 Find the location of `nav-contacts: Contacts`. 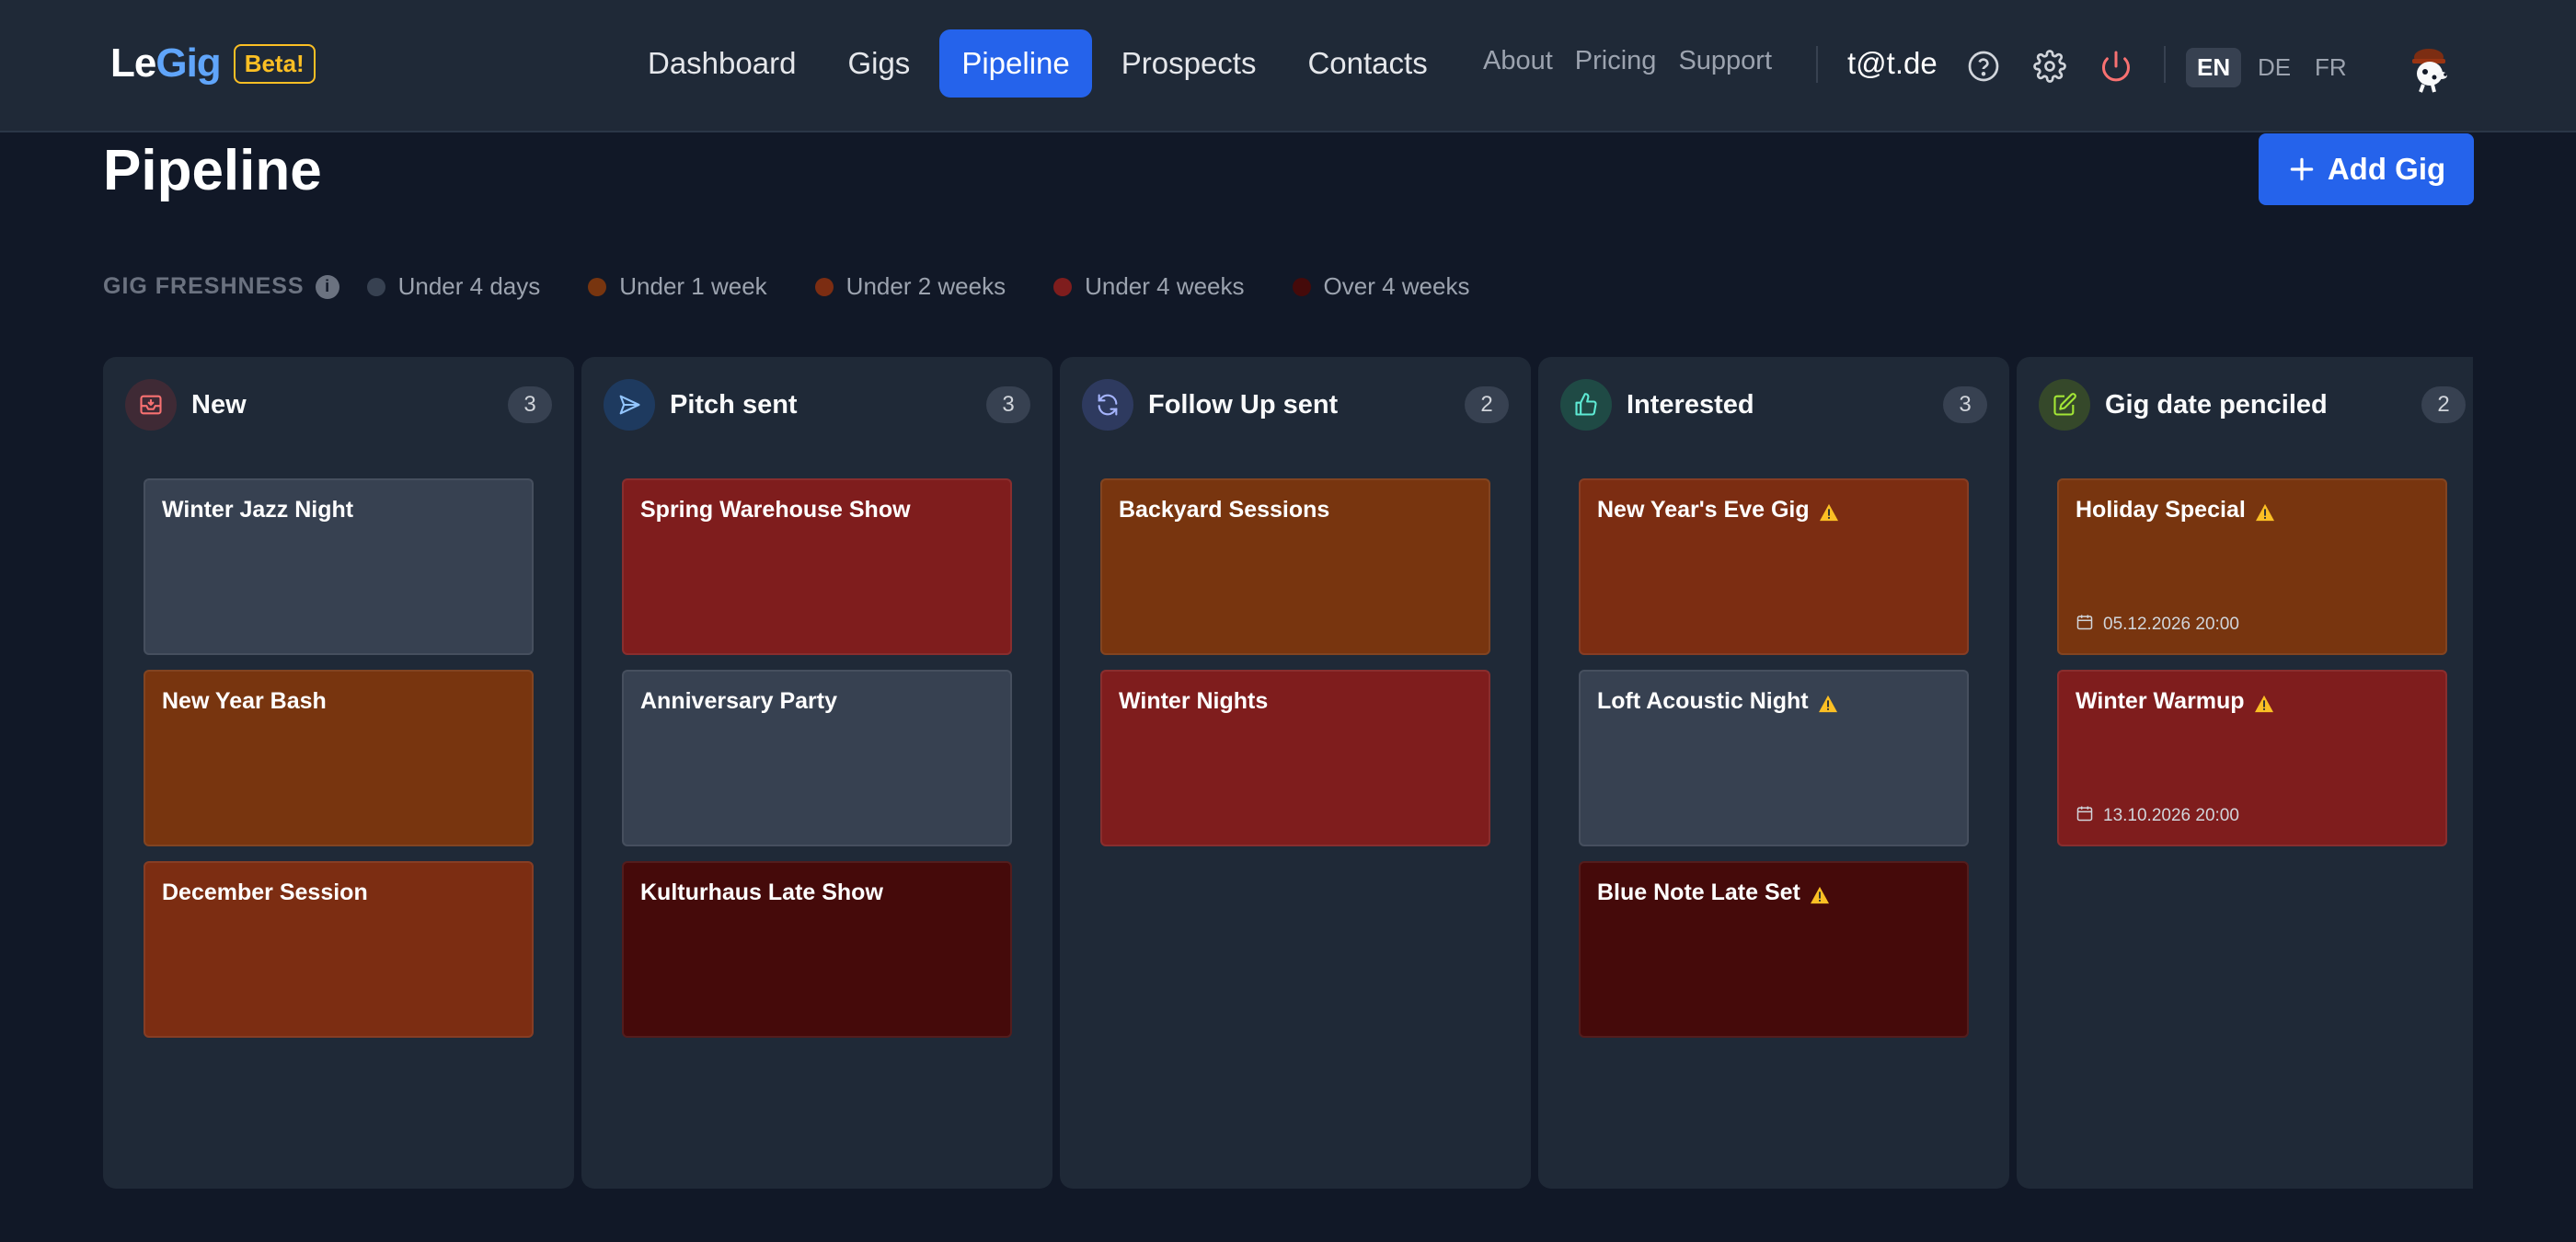

nav-contacts: Contacts is located at coordinates (1367, 63).